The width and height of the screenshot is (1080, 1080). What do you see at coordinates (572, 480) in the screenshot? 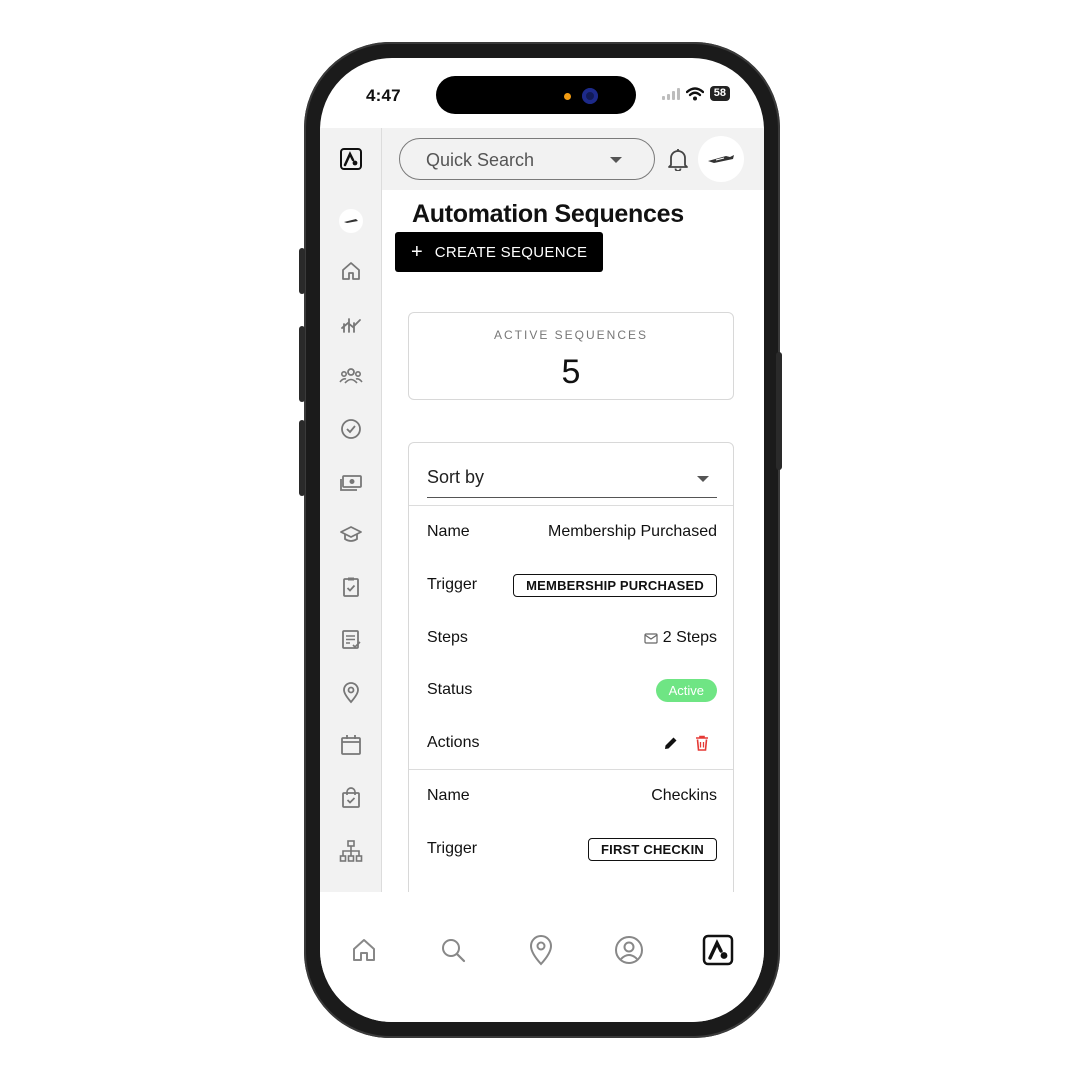
I see `sort-by-select: Sort by` at bounding box center [572, 480].